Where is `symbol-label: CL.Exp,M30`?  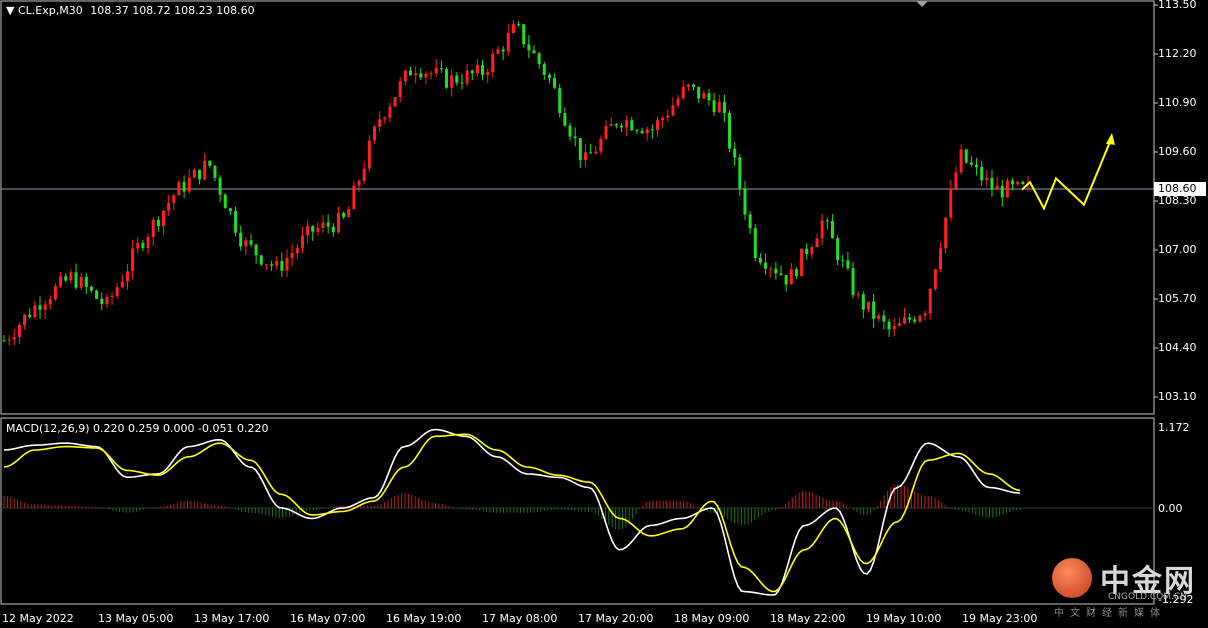 symbol-label: CL.Exp,M30 is located at coordinates (50, 10).